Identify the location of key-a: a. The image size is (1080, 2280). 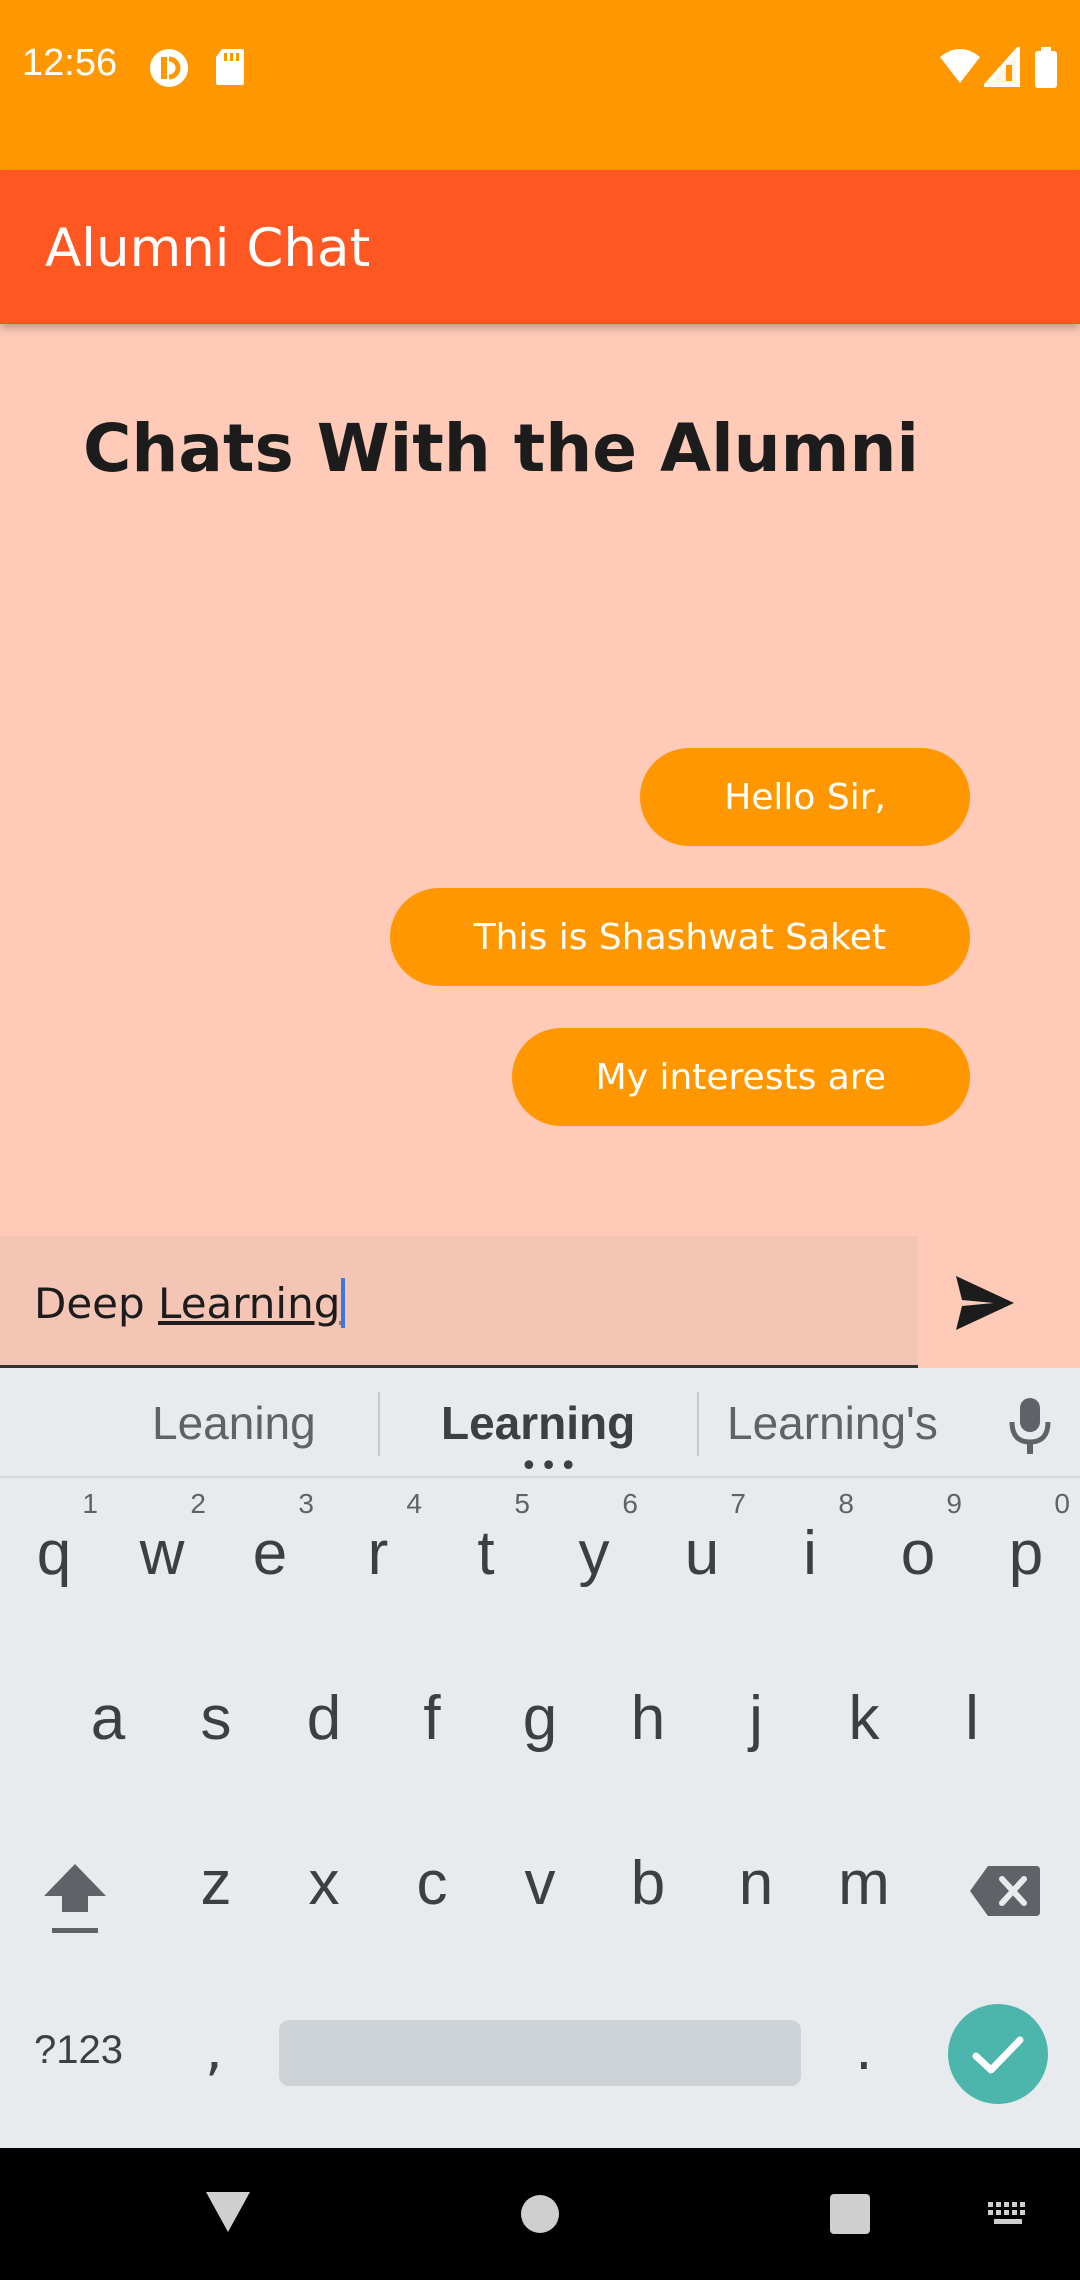
(108, 1723).